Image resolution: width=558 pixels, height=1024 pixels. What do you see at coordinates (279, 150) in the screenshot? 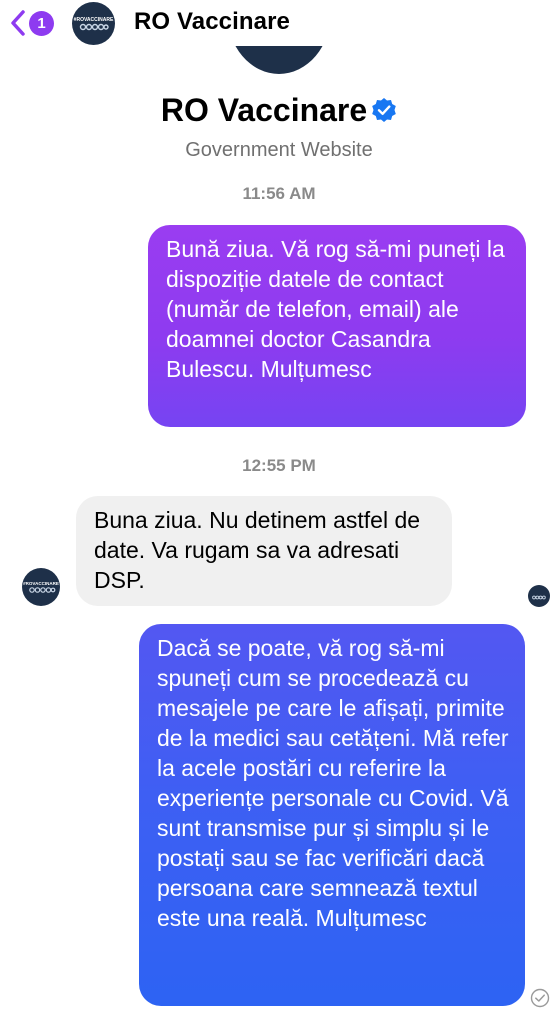
I see `profile-subtitle: Government Website` at bounding box center [279, 150].